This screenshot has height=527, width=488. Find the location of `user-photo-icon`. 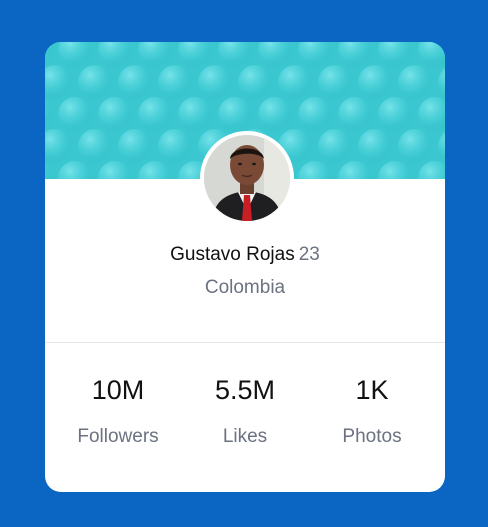

user-photo-icon is located at coordinates (247, 178).